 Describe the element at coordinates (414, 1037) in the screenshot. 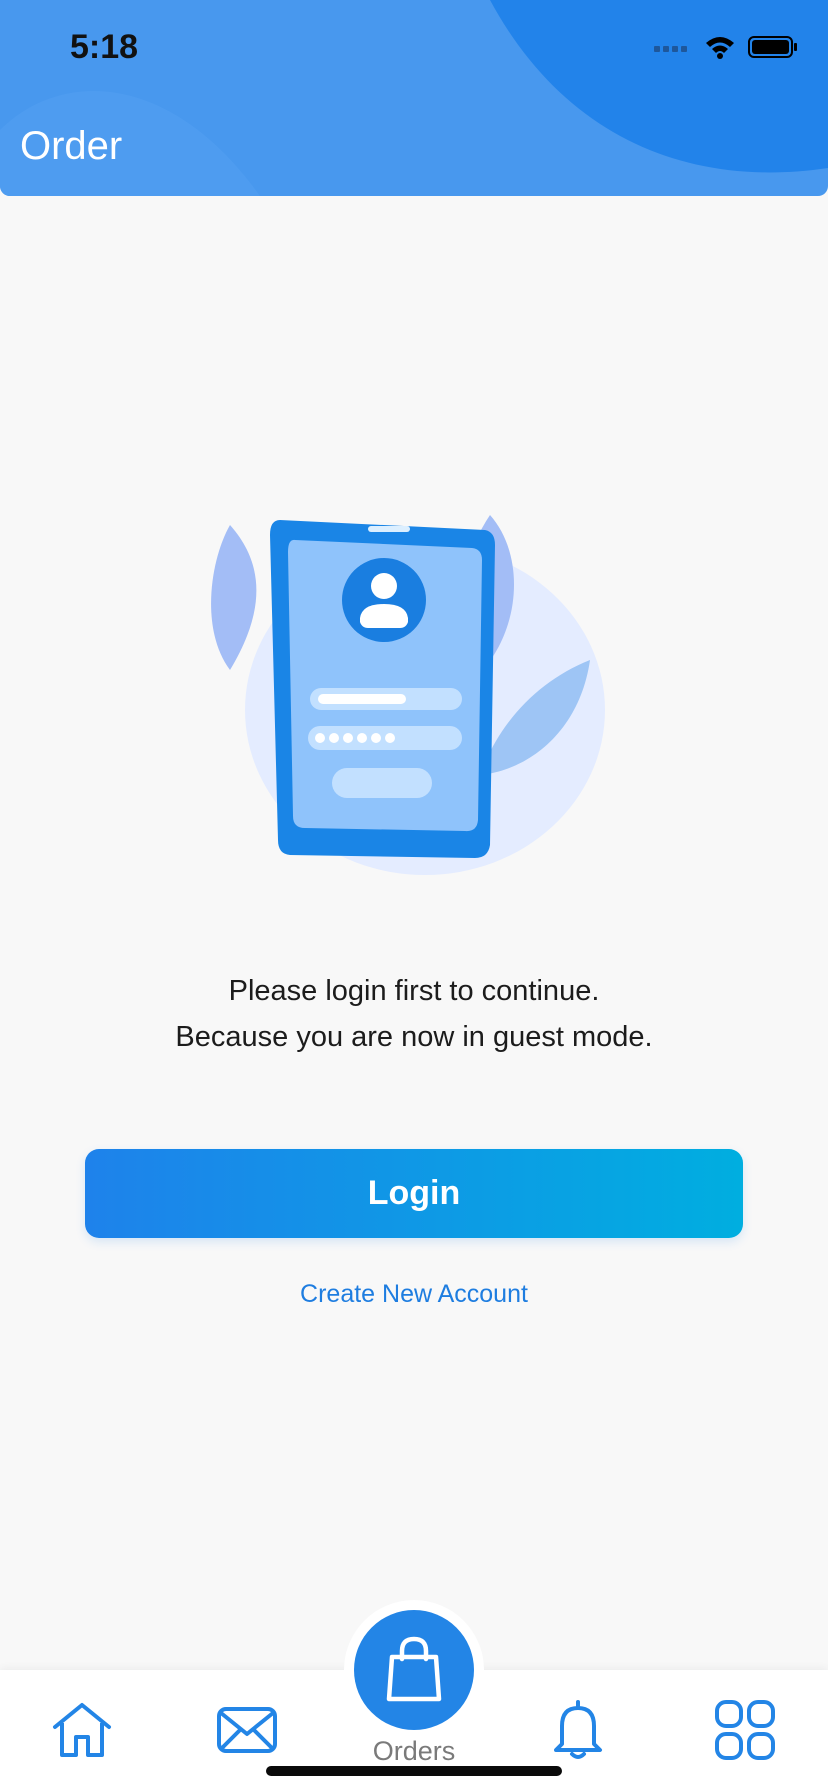

I see `message-line-2: Because you are now in guest mode.` at that location.